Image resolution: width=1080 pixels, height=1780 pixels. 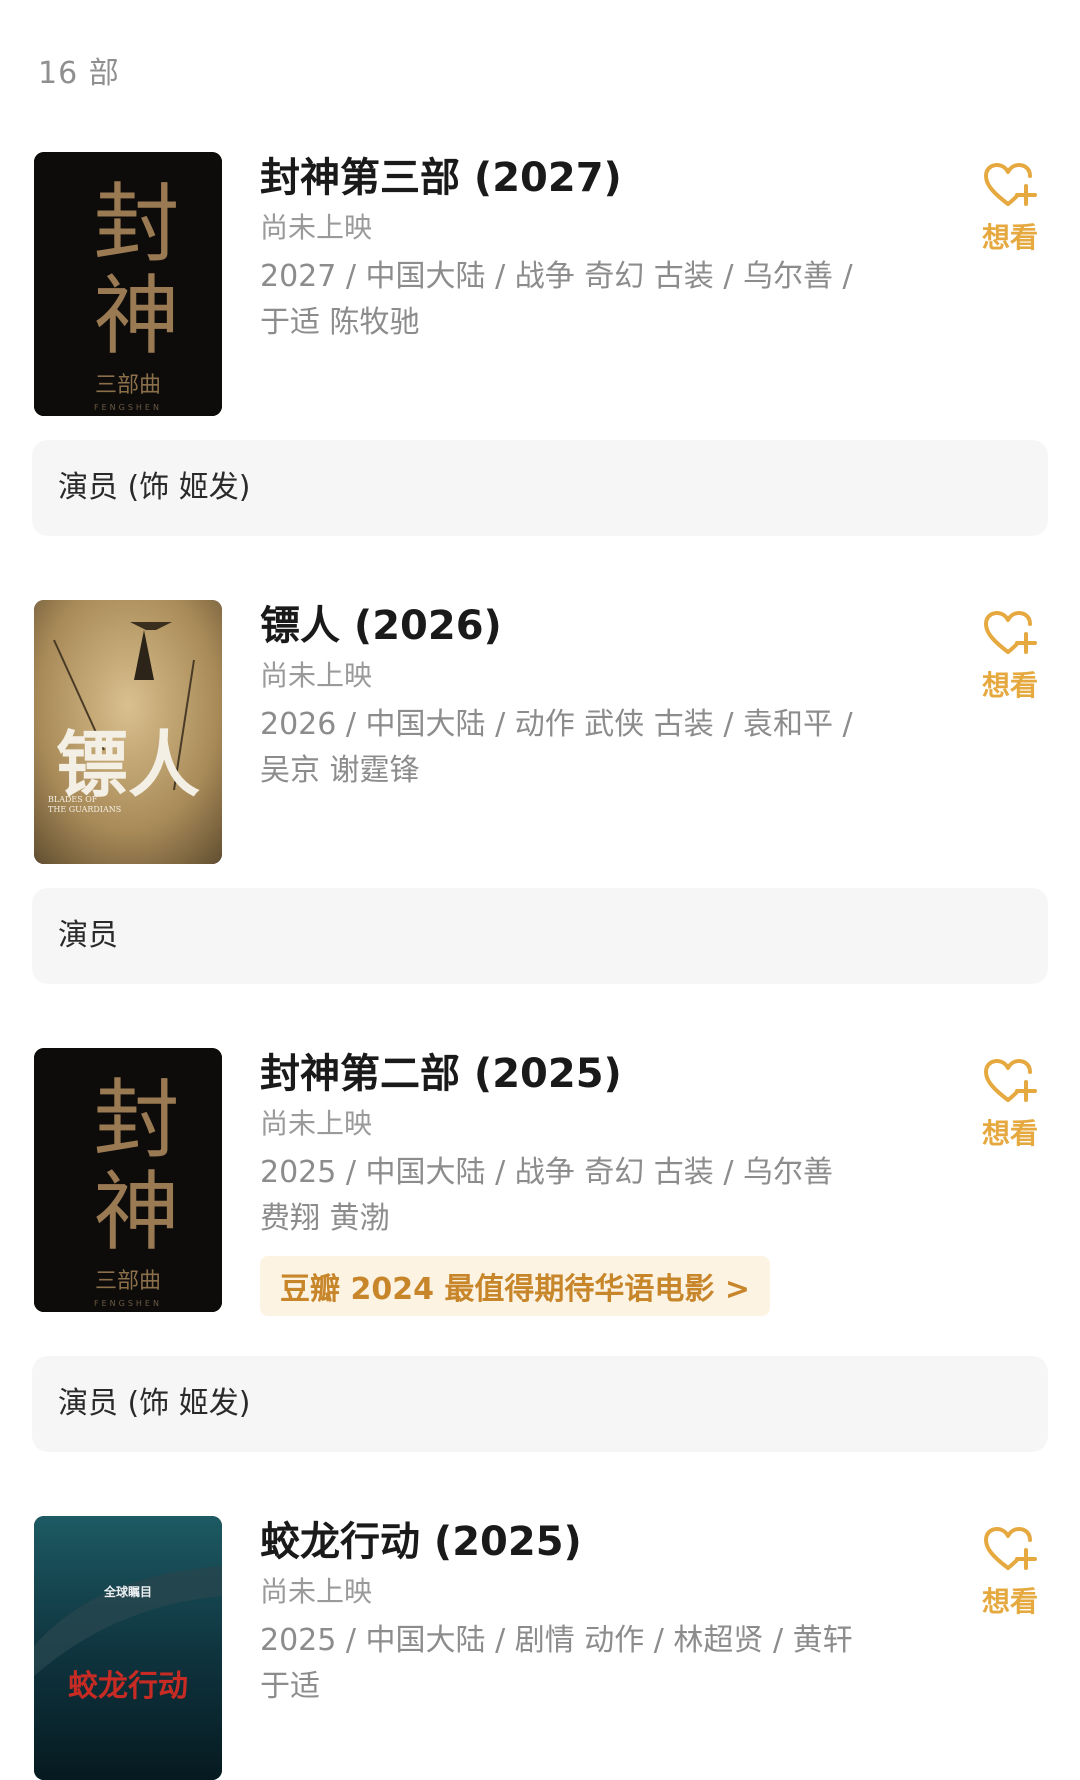 What do you see at coordinates (84, 809) in the screenshot?
I see `poster-latin-text: THE GUARDIANS` at bounding box center [84, 809].